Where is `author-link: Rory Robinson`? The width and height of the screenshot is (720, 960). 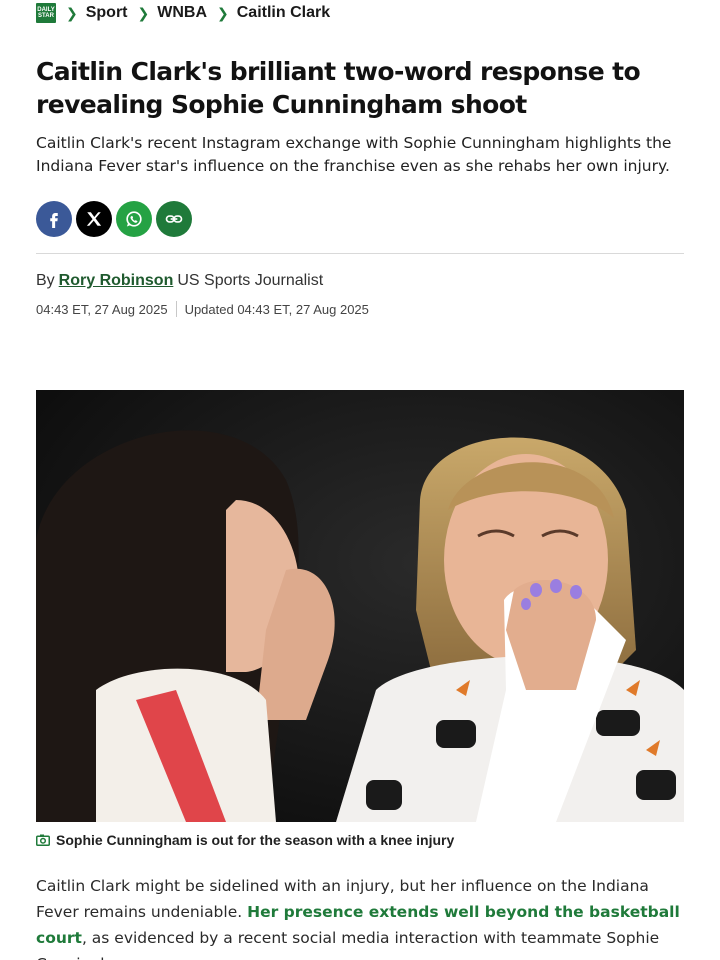 author-link: Rory Robinson is located at coordinates (116, 281).